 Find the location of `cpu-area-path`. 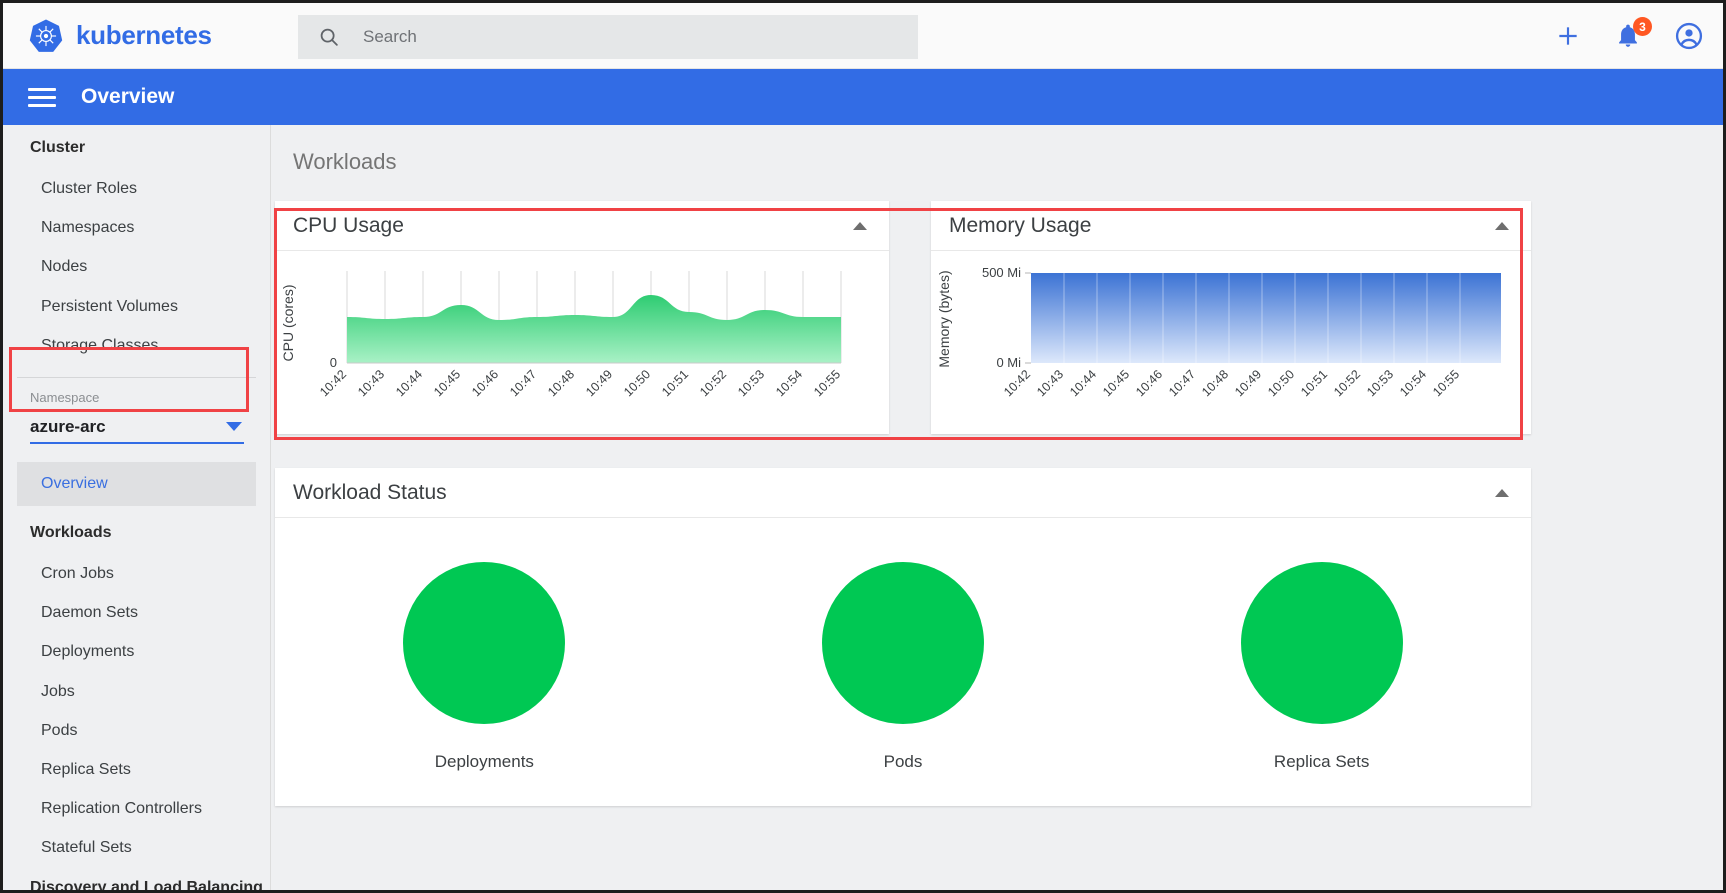

cpu-area-path is located at coordinates (594, 329).